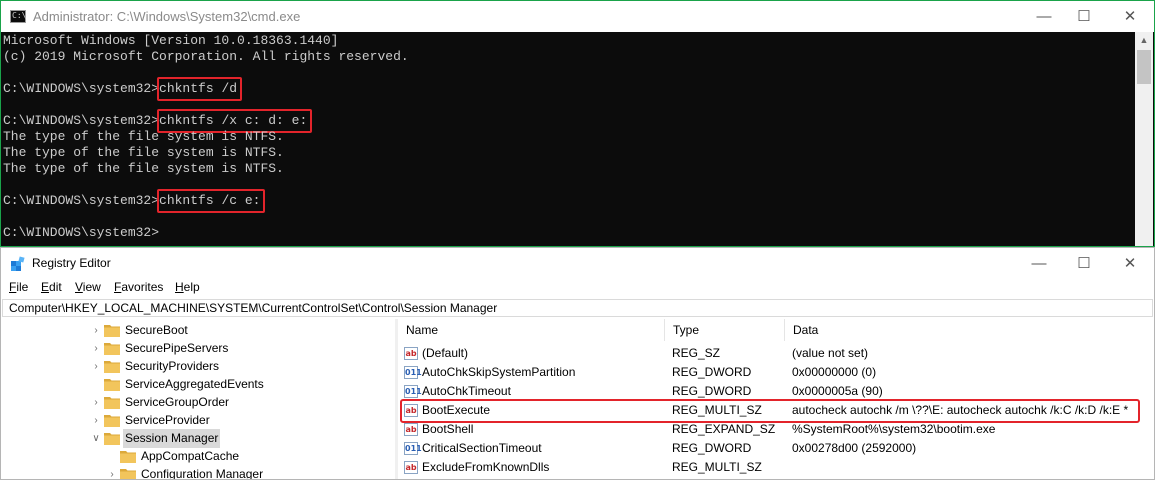 Image resolution: width=1155 pixels, height=480 pixels. I want to click on menu-bar: File Edit View Favorites Help, so click(577, 288).